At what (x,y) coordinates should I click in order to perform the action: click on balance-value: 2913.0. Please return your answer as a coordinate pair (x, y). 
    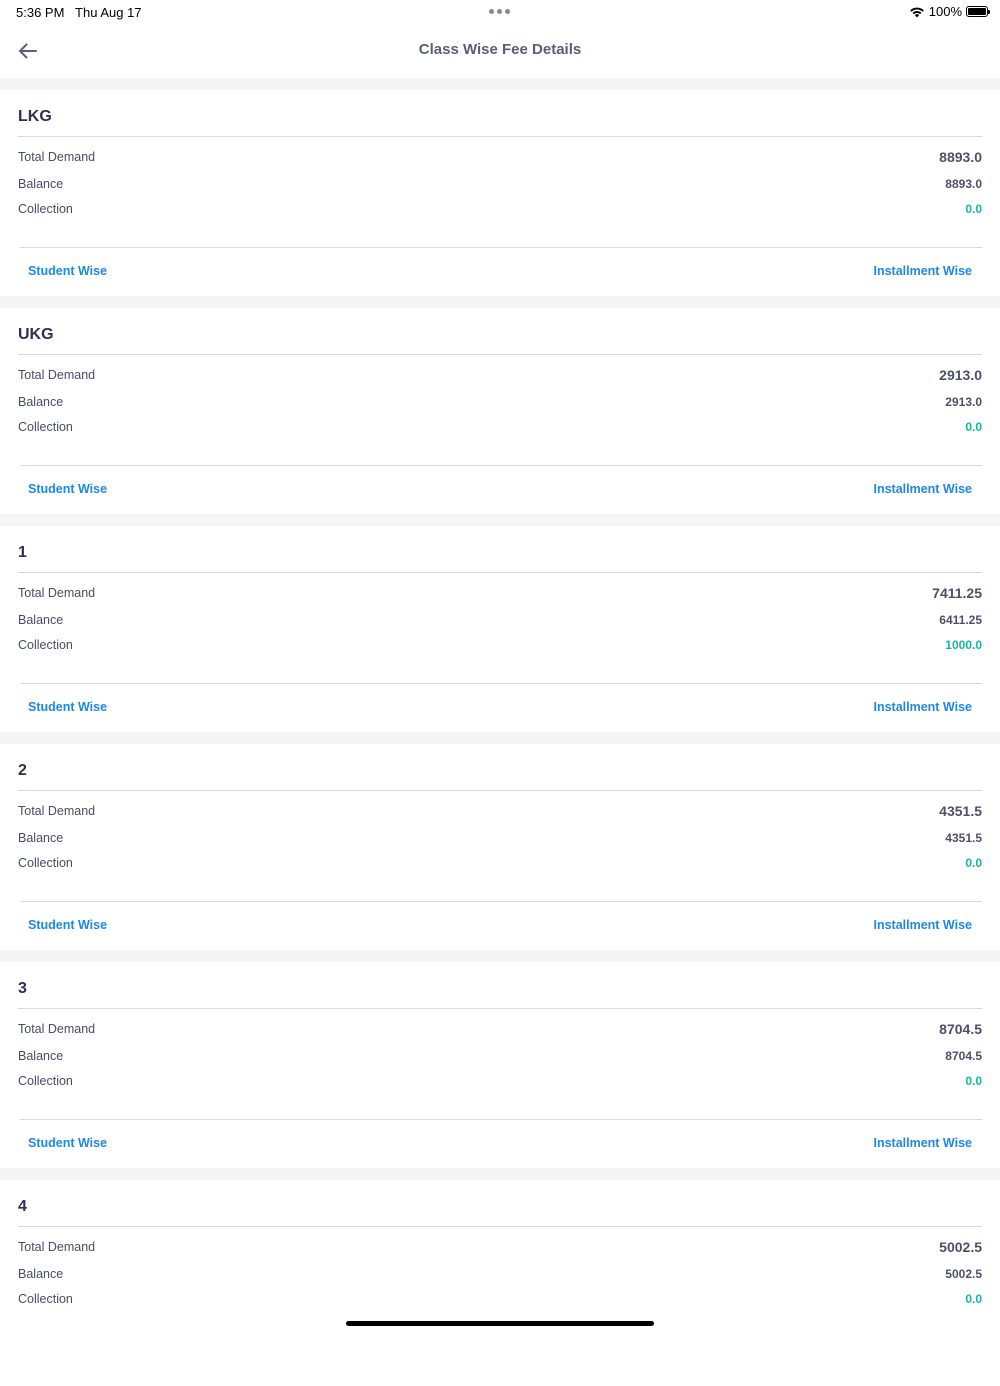
    Looking at the image, I should click on (963, 402).